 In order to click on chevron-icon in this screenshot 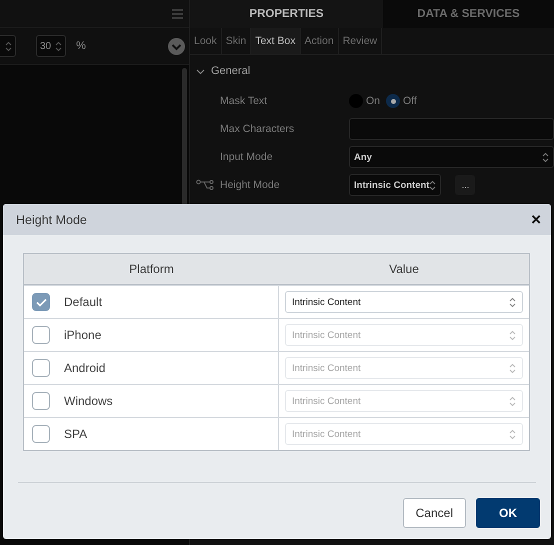, I will do `click(200, 71)`.